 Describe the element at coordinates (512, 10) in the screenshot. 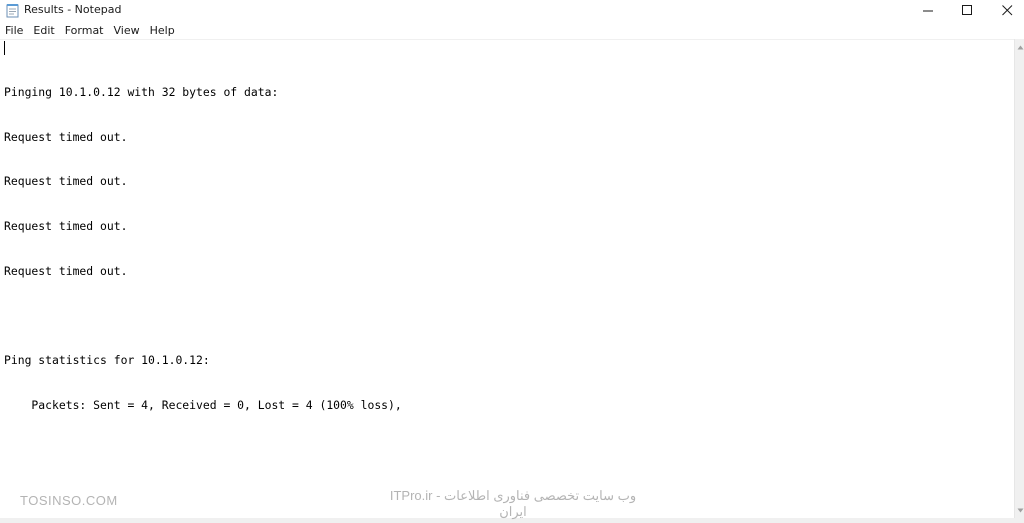

I see `title-bar: Results - Notepad` at that location.